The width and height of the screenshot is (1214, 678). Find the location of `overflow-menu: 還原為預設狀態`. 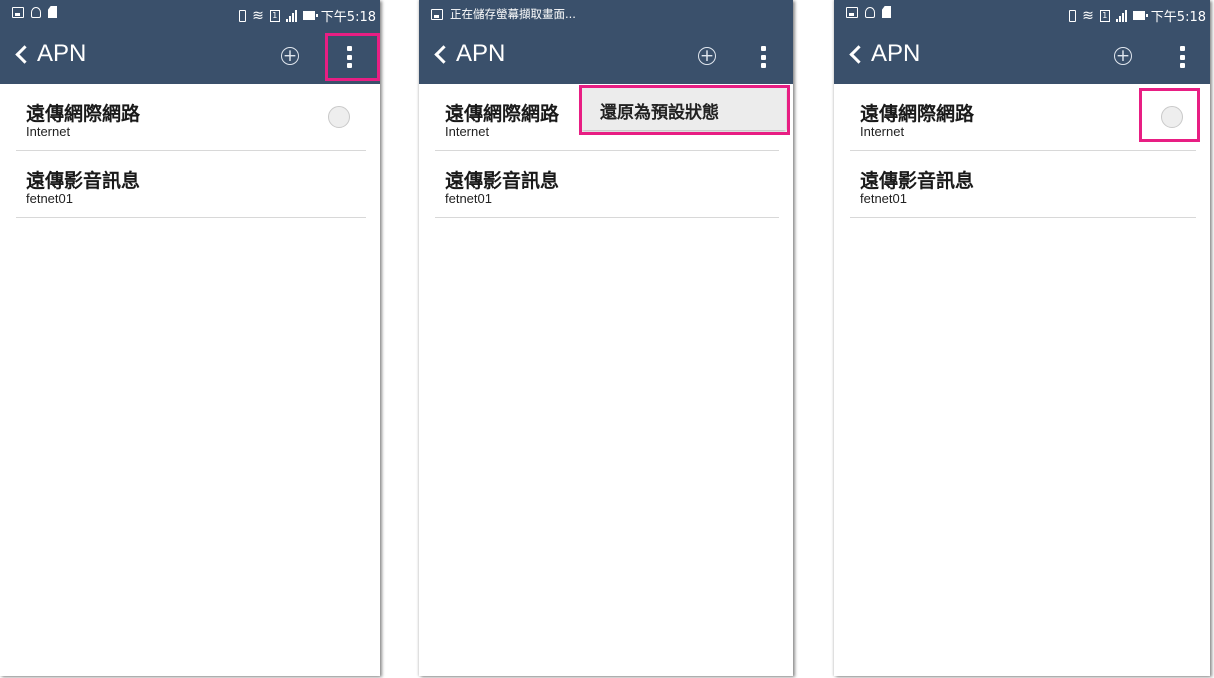

overflow-menu: 還原為預設狀態 is located at coordinates (684, 109).